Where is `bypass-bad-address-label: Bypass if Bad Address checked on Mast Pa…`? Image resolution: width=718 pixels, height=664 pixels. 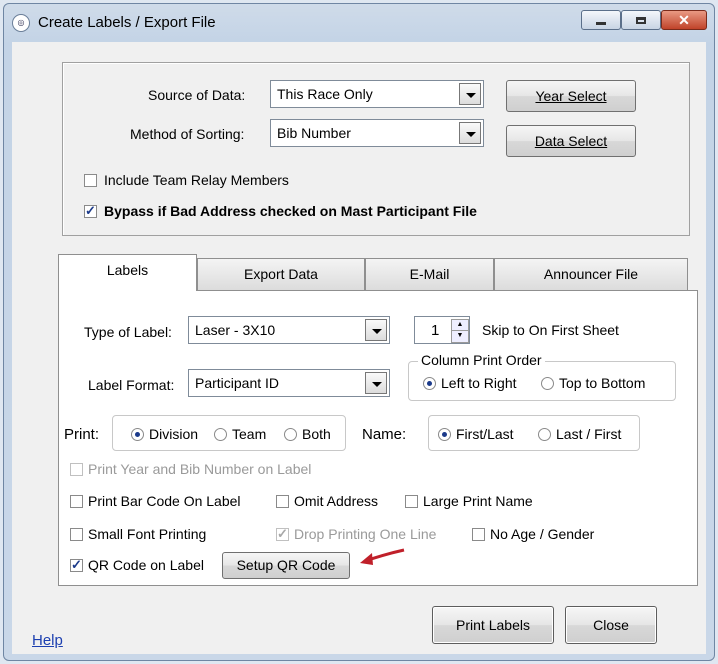 bypass-bad-address-label: Bypass if Bad Address checked on Mast Pa… is located at coordinates (290, 211).